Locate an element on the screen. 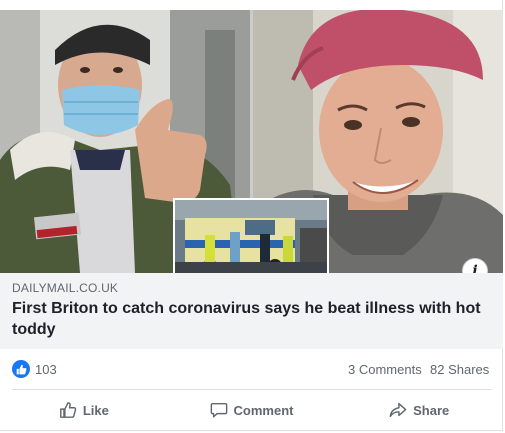  comments-count: 3 Comments is located at coordinates (385, 369).